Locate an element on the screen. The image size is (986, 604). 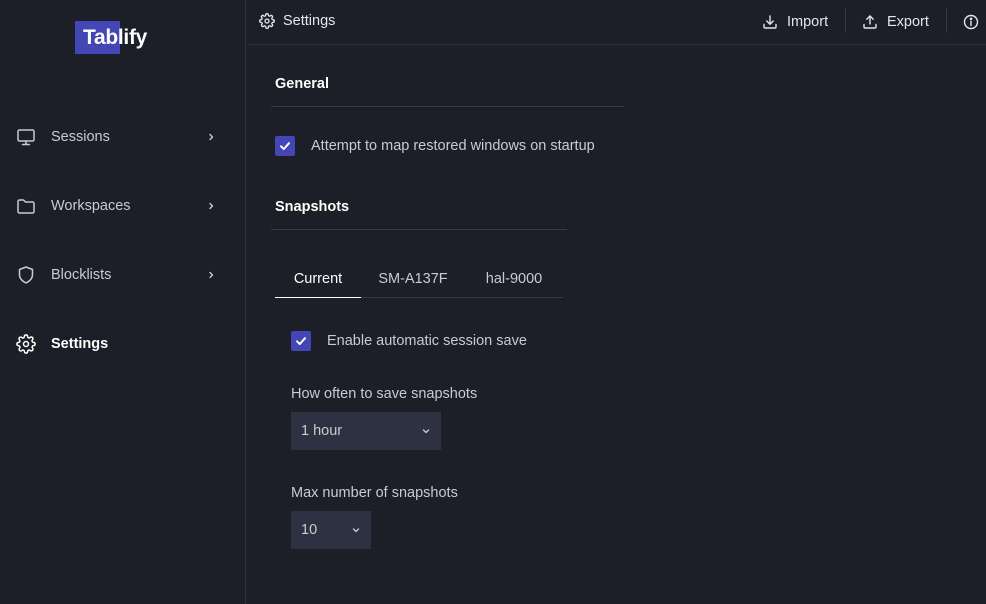
download-icon is located at coordinates (770, 22).